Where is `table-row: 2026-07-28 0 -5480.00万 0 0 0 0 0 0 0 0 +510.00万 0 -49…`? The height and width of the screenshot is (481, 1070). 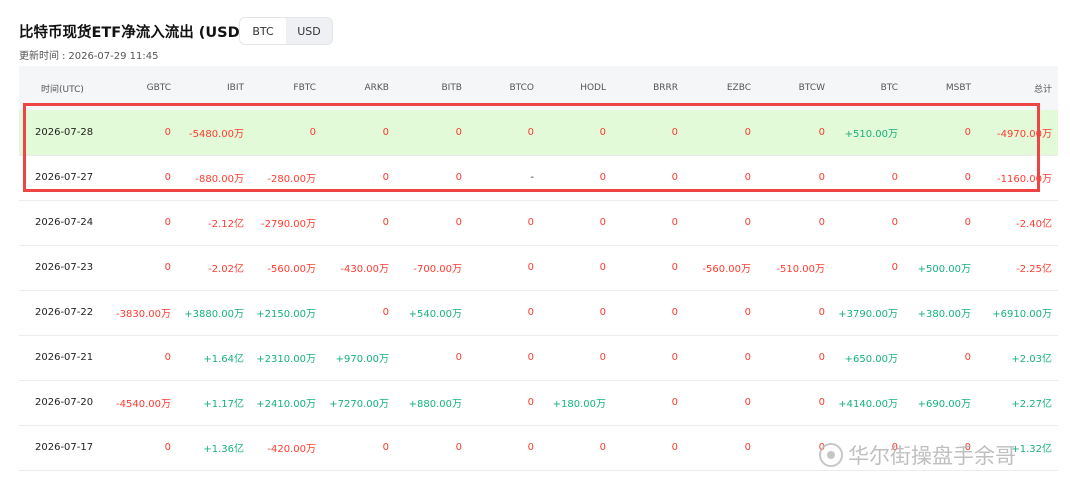 table-row: 2026-07-28 0 -5480.00万 0 0 0 0 0 0 0 0 +510.00万 0 -49… is located at coordinates (538, 132).